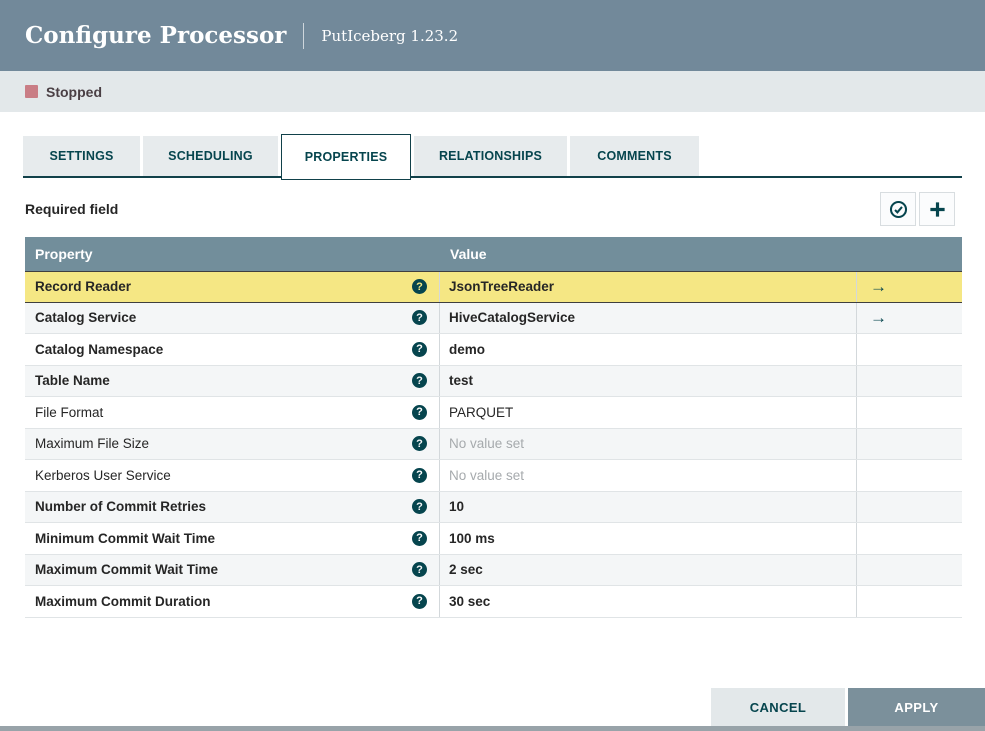 This screenshot has width=985, height=731. What do you see at coordinates (64, 254) in the screenshot?
I see `column-header-property: Property` at bounding box center [64, 254].